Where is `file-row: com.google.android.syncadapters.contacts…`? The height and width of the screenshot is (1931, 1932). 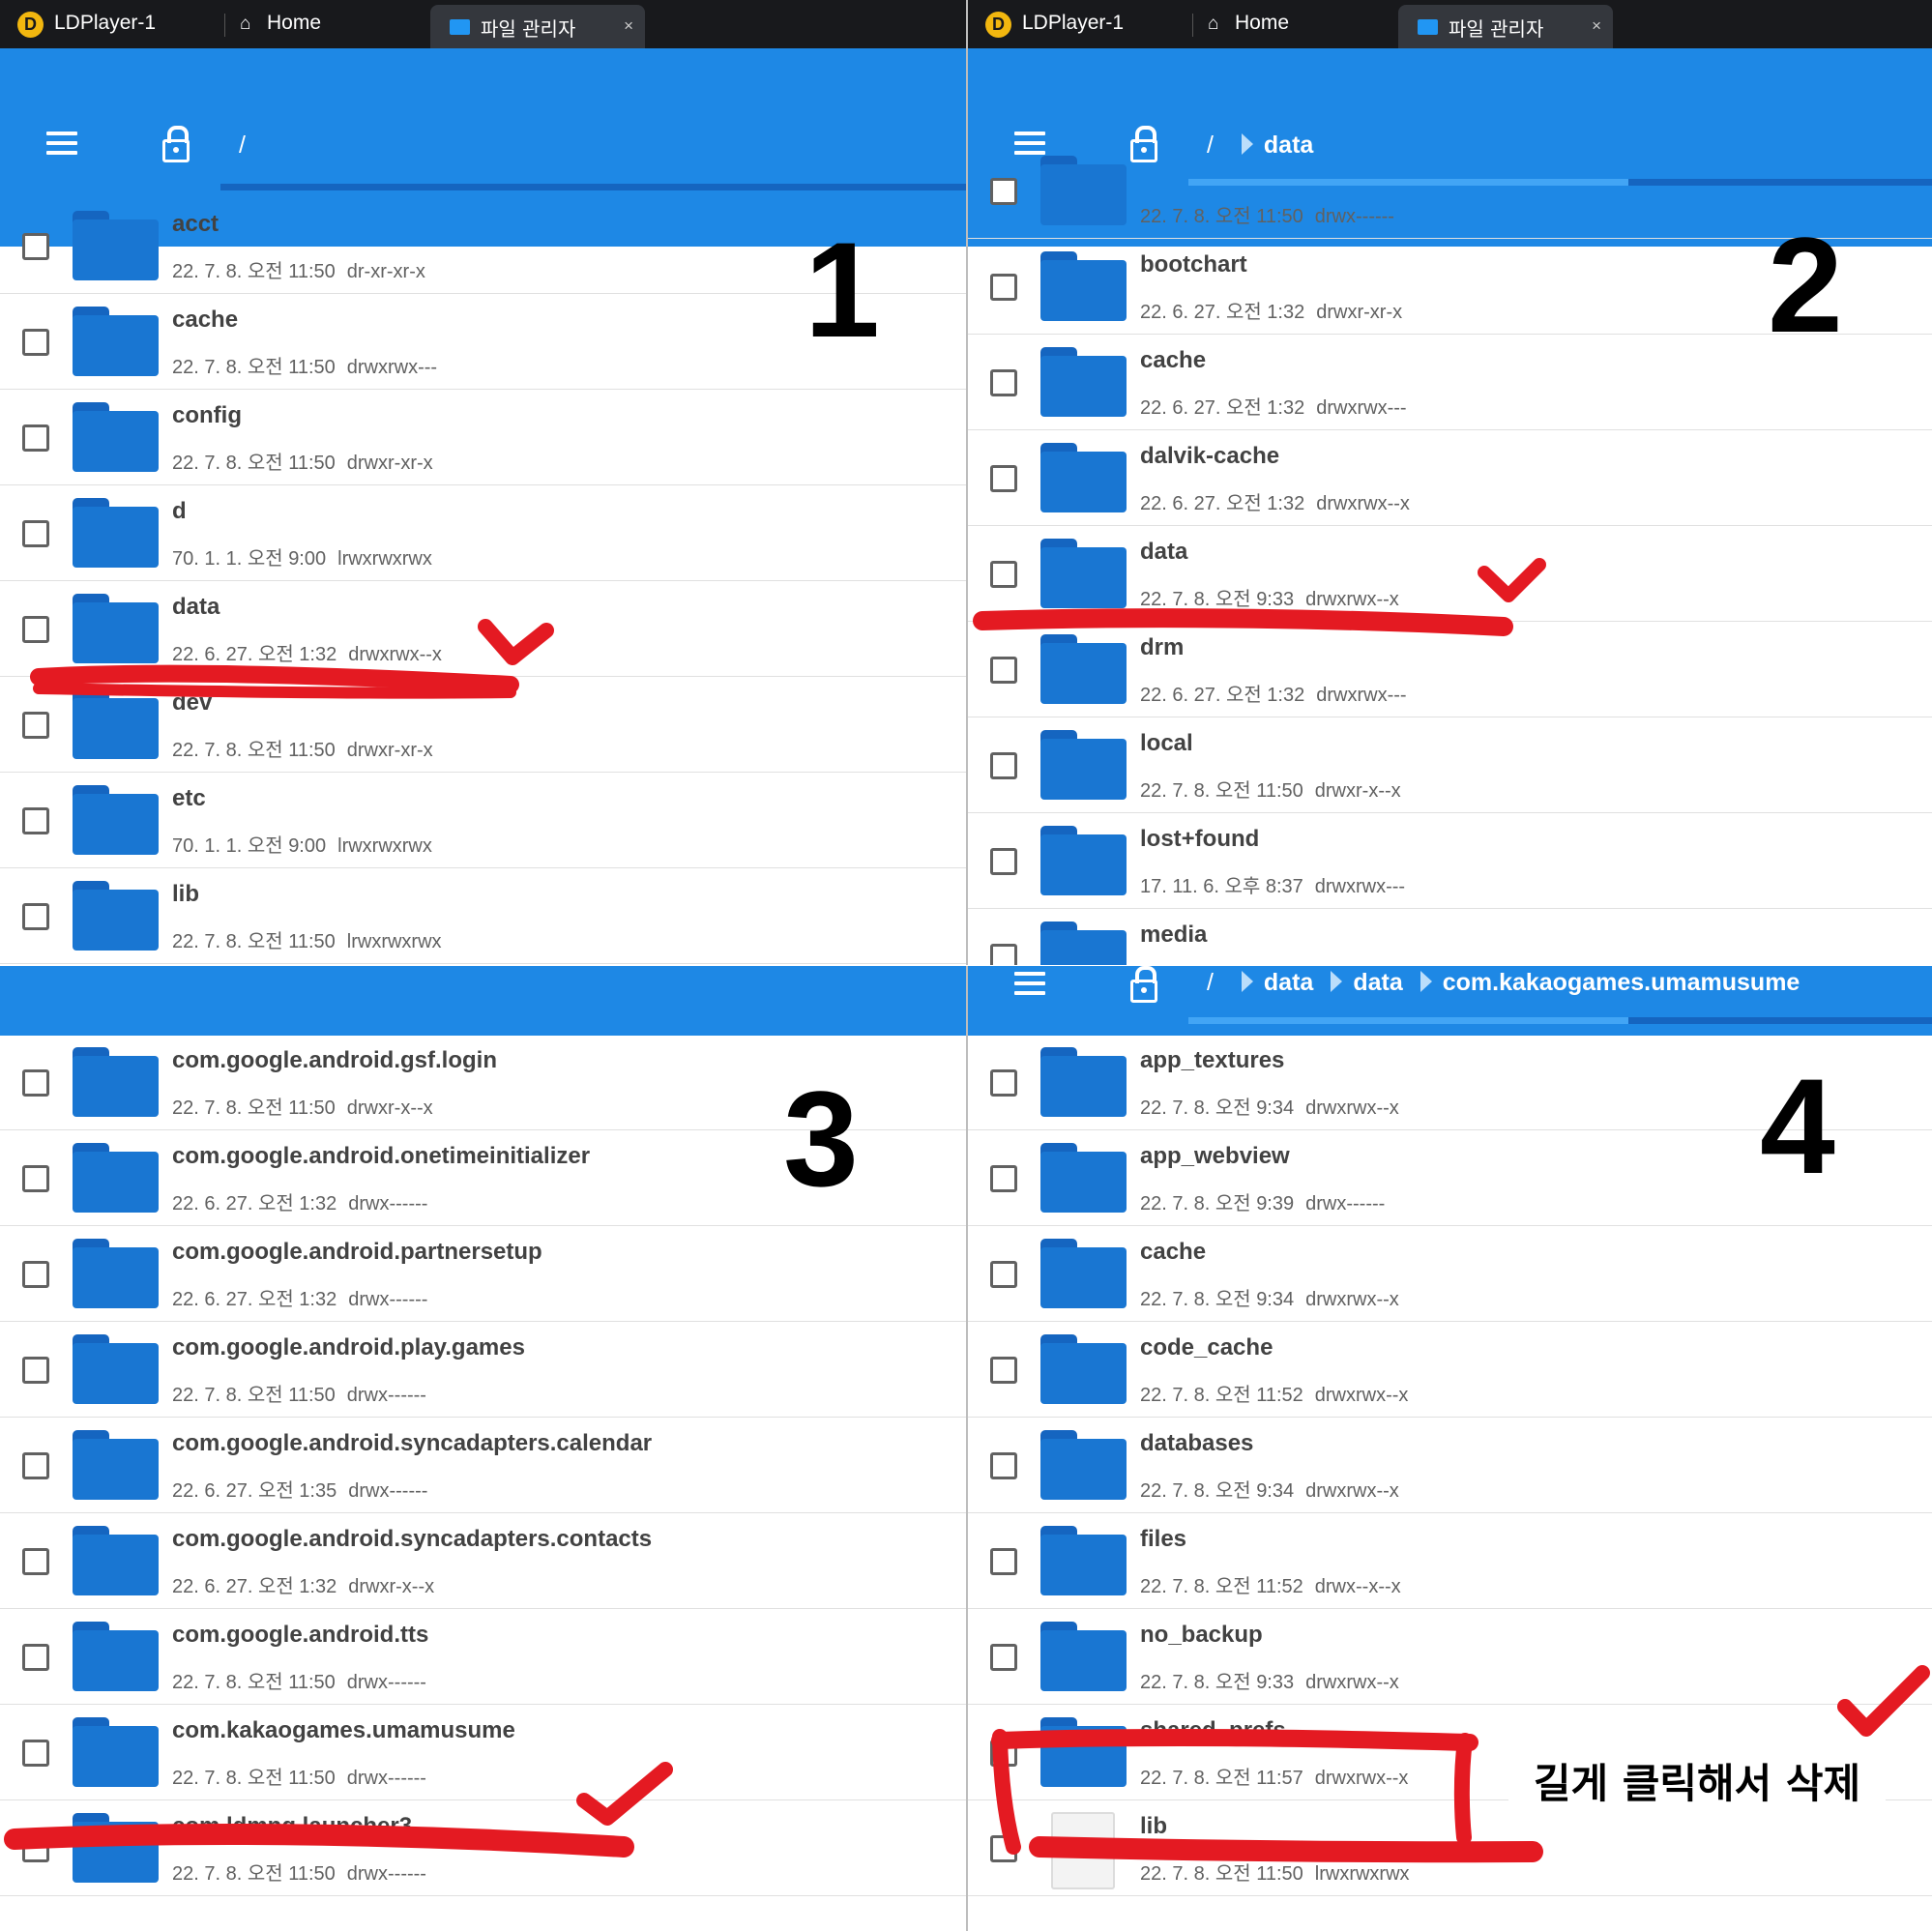
file-row: com.google.android.syncadapters.contacts… is located at coordinates (483, 1561).